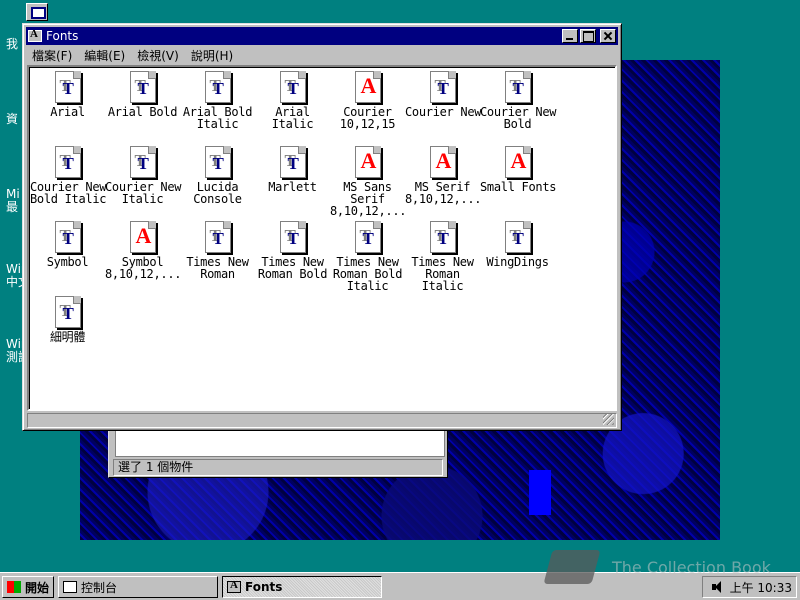  Describe the element at coordinates (67, 112) in the screenshot. I see `font-file-label: Arial` at that location.